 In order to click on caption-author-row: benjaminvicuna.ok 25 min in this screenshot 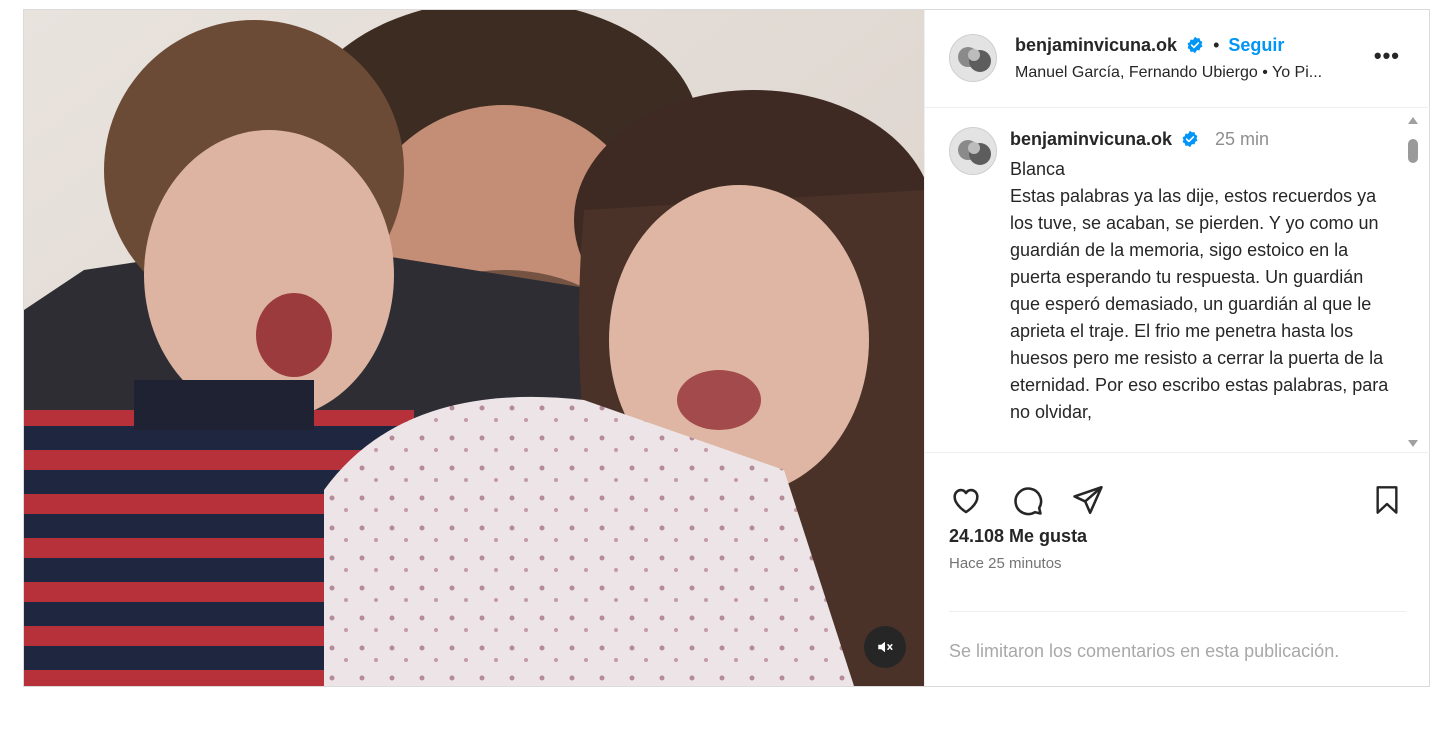, I will do `click(1139, 139)`.